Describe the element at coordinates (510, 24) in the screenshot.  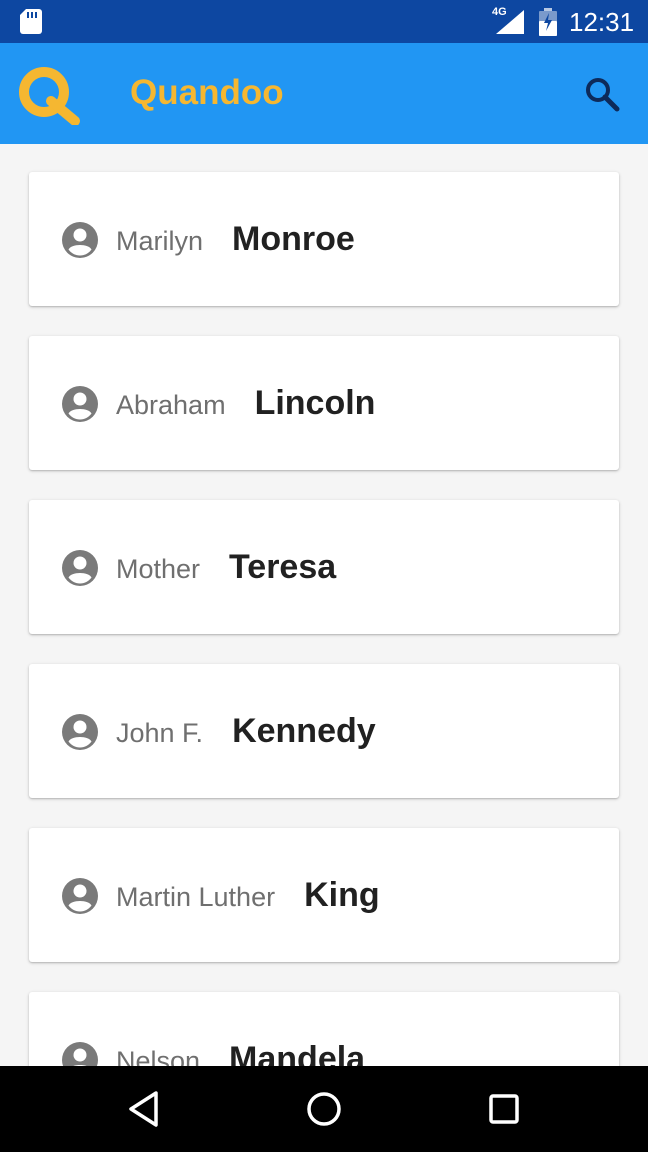
I see `signal-icon` at that location.